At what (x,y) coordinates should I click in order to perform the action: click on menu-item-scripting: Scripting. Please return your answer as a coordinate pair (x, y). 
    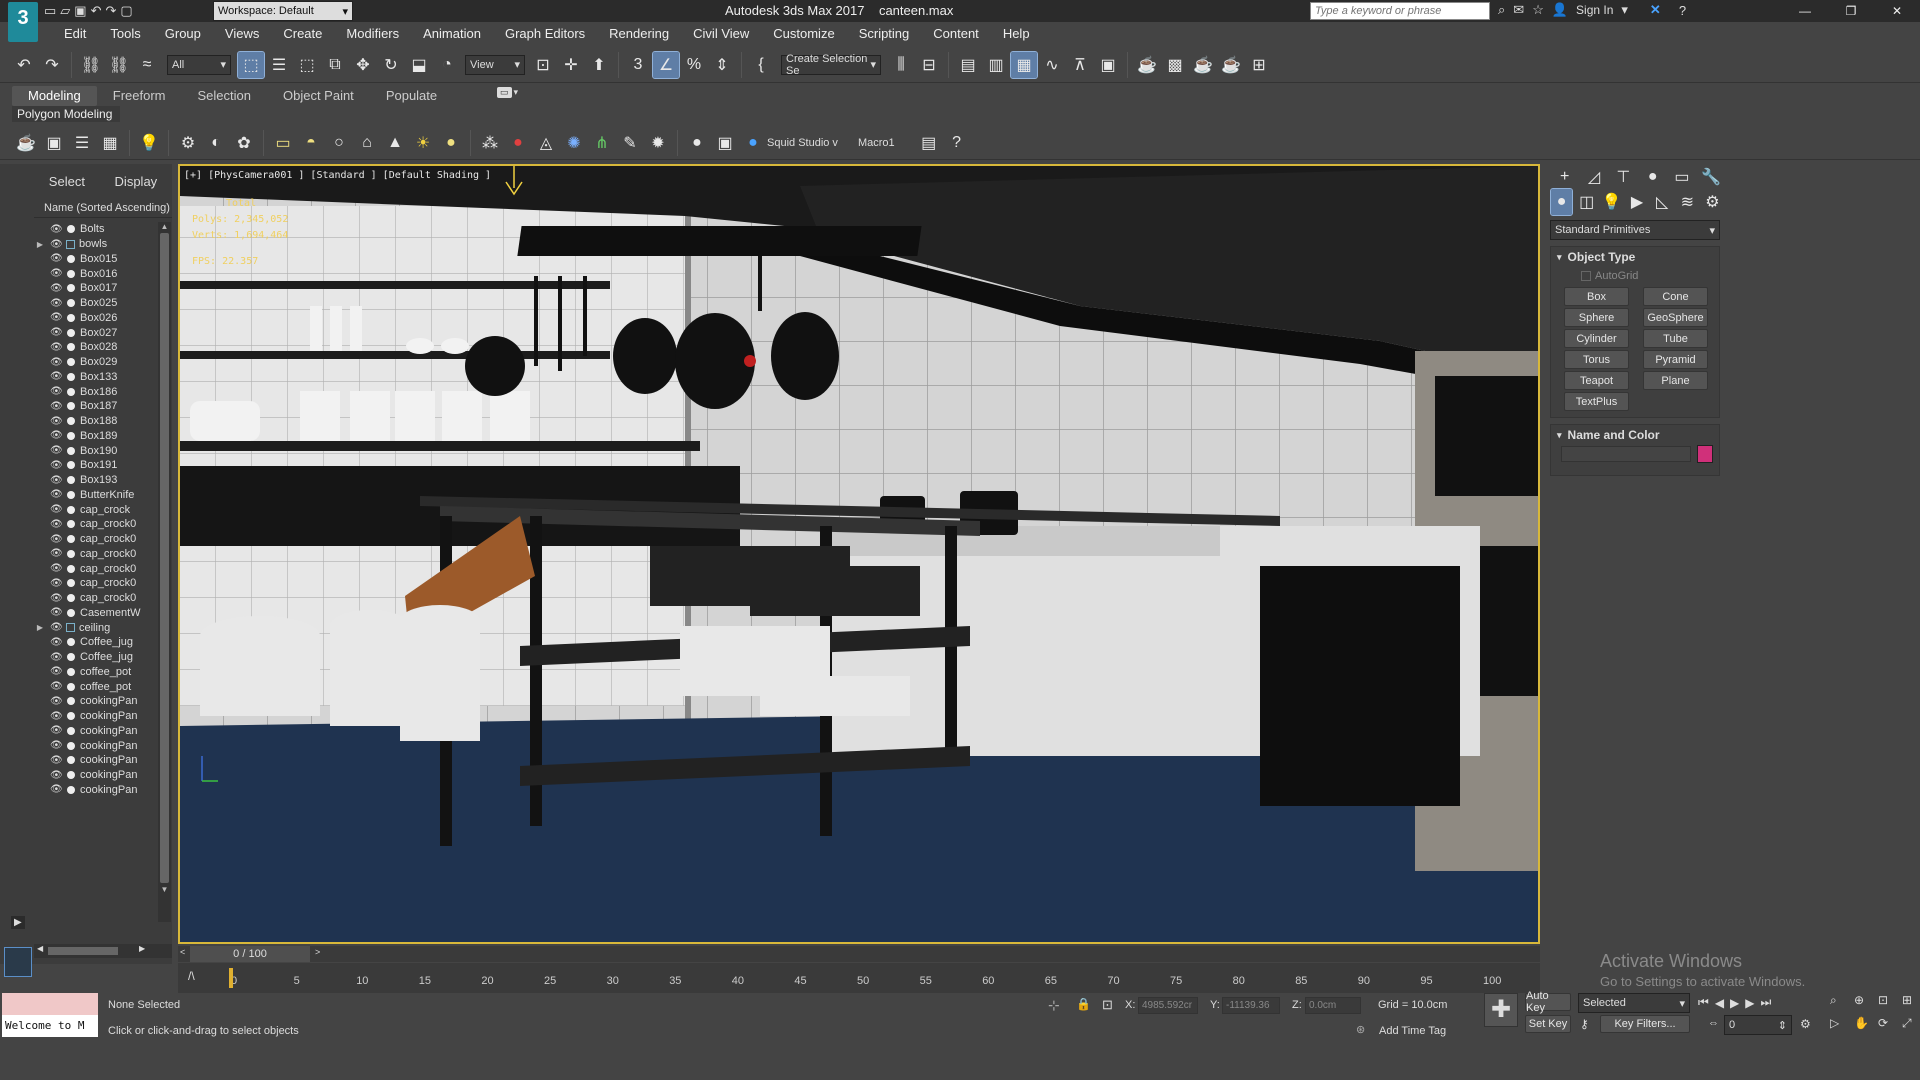
    Looking at the image, I should click on (884, 34).